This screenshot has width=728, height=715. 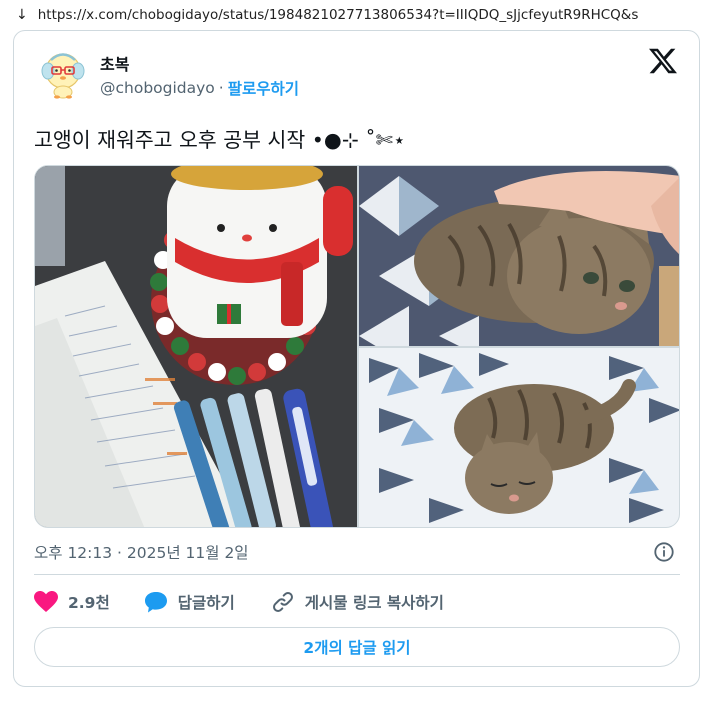 I want to click on tweet-photo-kitten-petting, so click(x=519, y=256).